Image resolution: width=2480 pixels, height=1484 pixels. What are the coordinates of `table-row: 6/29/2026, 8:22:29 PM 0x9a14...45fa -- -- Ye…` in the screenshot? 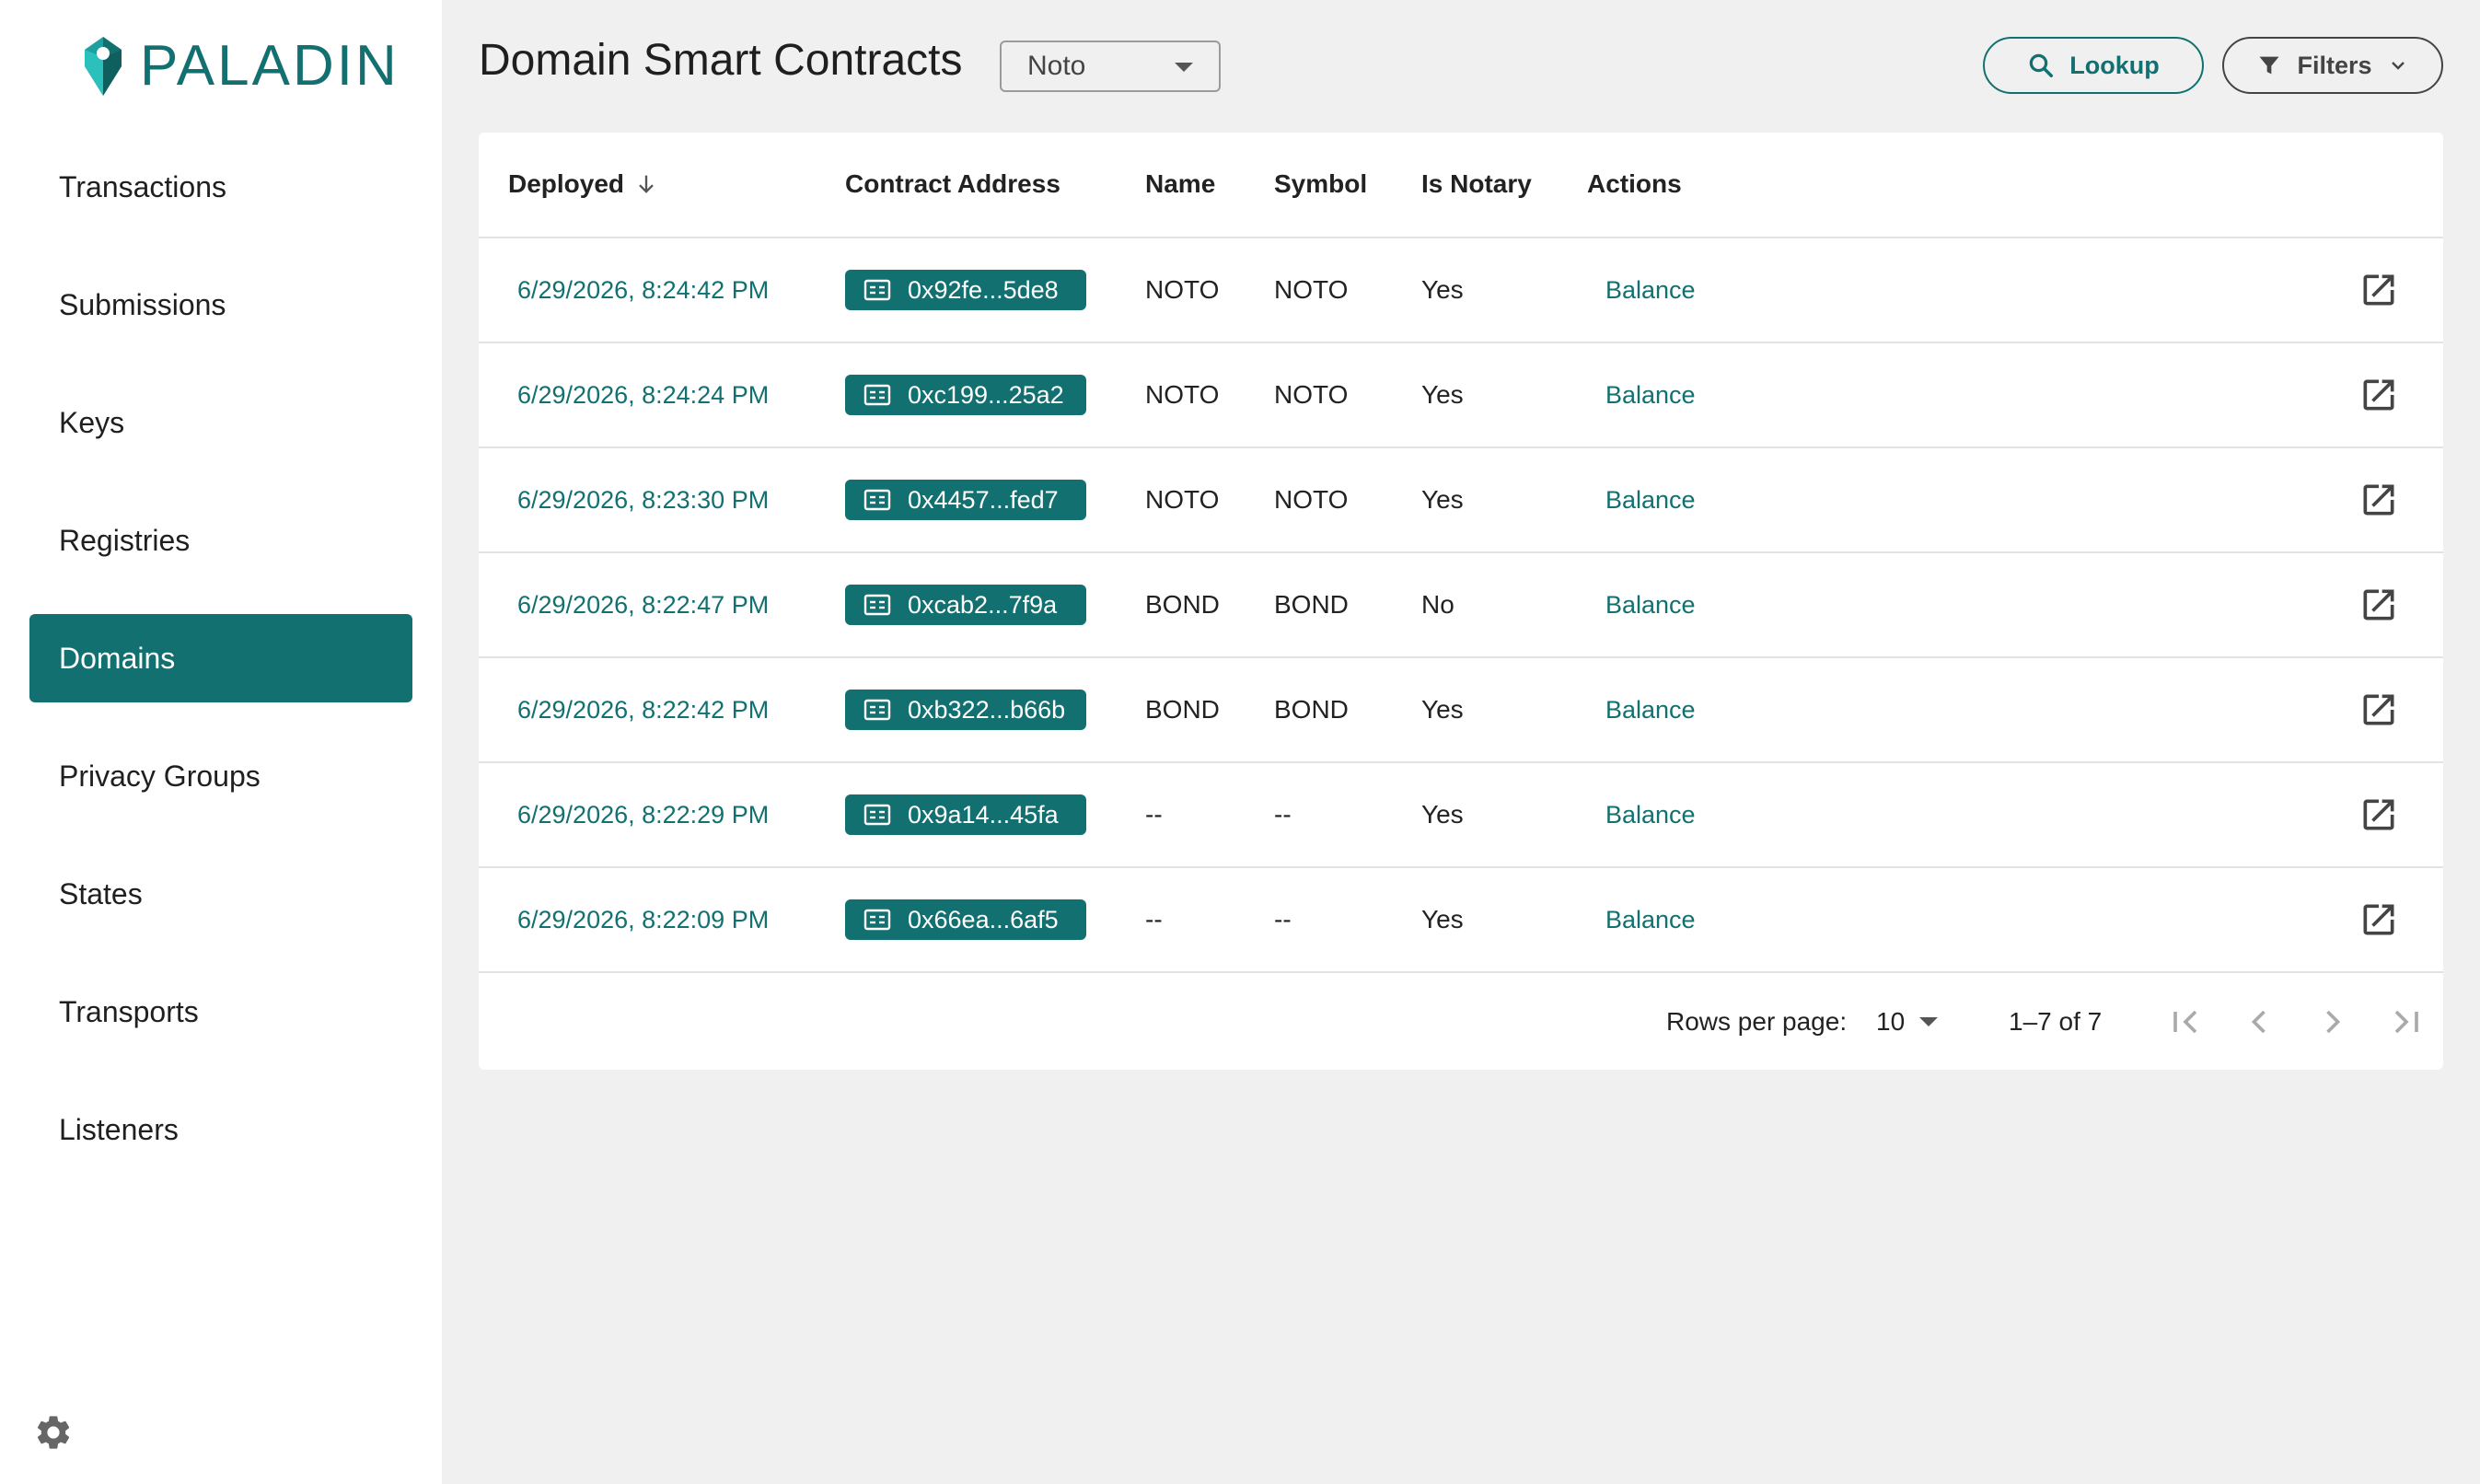 It's located at (1461, 815).